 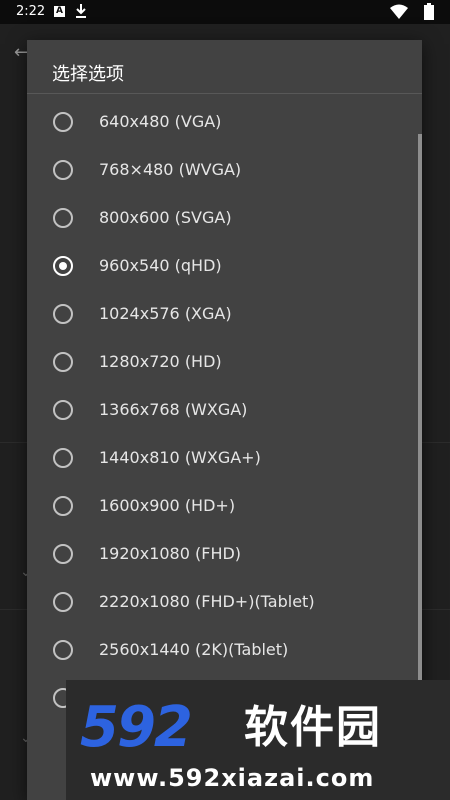 I want to click on option-label: 1366x768 (WXGA), so click(x=173, y=409).